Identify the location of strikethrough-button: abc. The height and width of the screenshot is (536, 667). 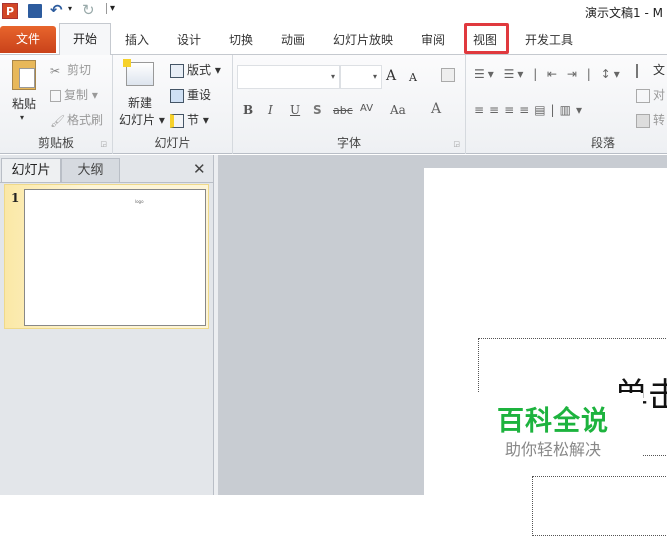
(343, 110).